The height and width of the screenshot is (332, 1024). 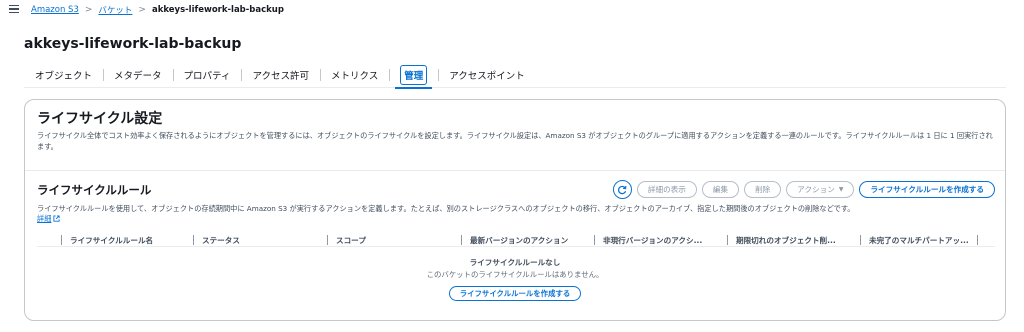 I want to click on tab-label: メトリクス, so click(x=355, y=76).